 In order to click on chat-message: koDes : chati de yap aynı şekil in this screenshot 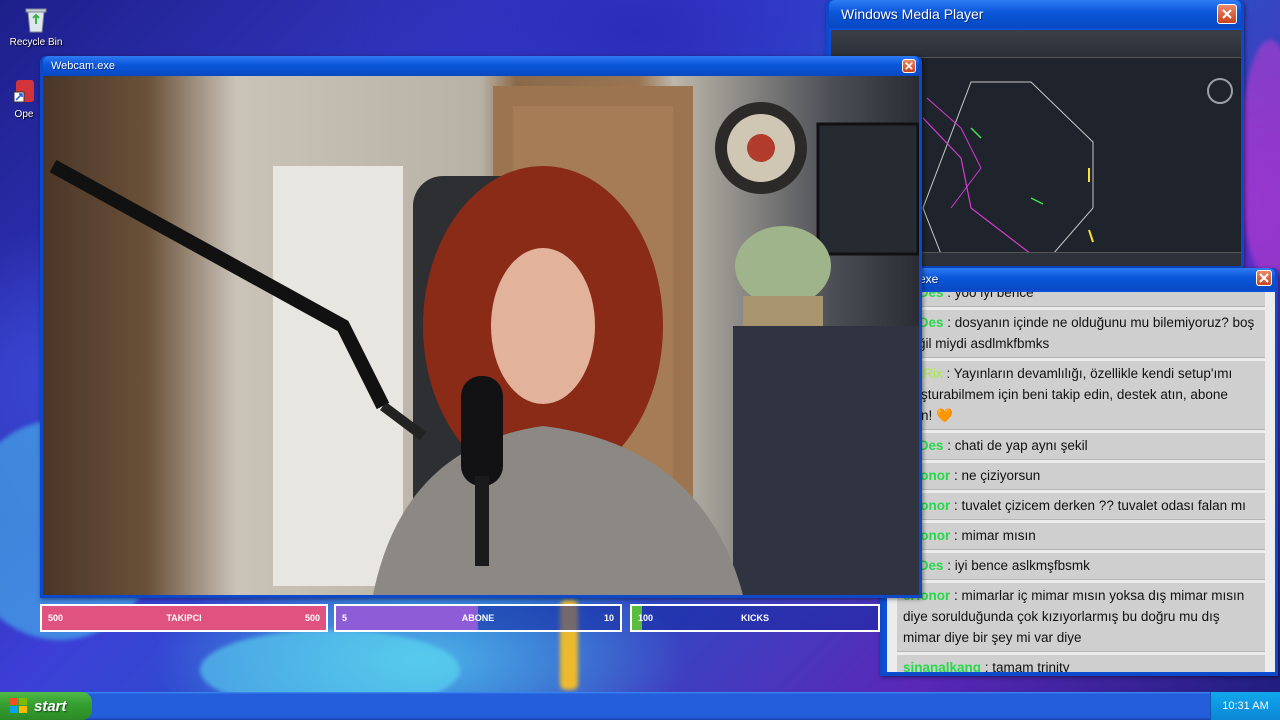, I will do `click(1081, 446)`.